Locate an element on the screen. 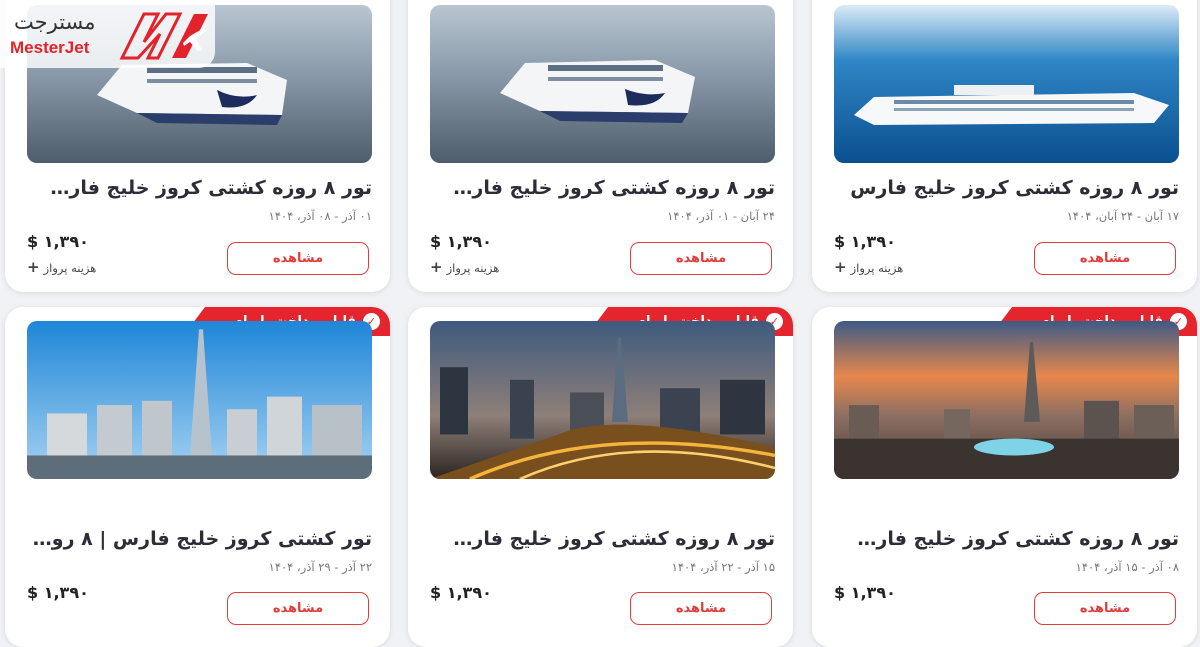 This screenshot has height=647, width=1200. tour-dates: ۲۲ آذر - ۲۹ آذر، ۱۴۰۴ is located at coordinates (320, 567).